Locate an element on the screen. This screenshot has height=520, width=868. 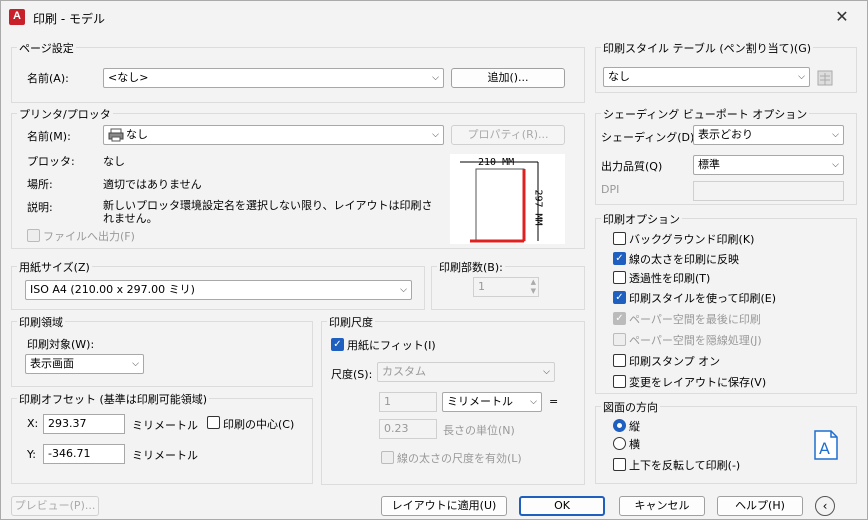
page-setup-title: ページ設定 is located at coordinates (46, 48).